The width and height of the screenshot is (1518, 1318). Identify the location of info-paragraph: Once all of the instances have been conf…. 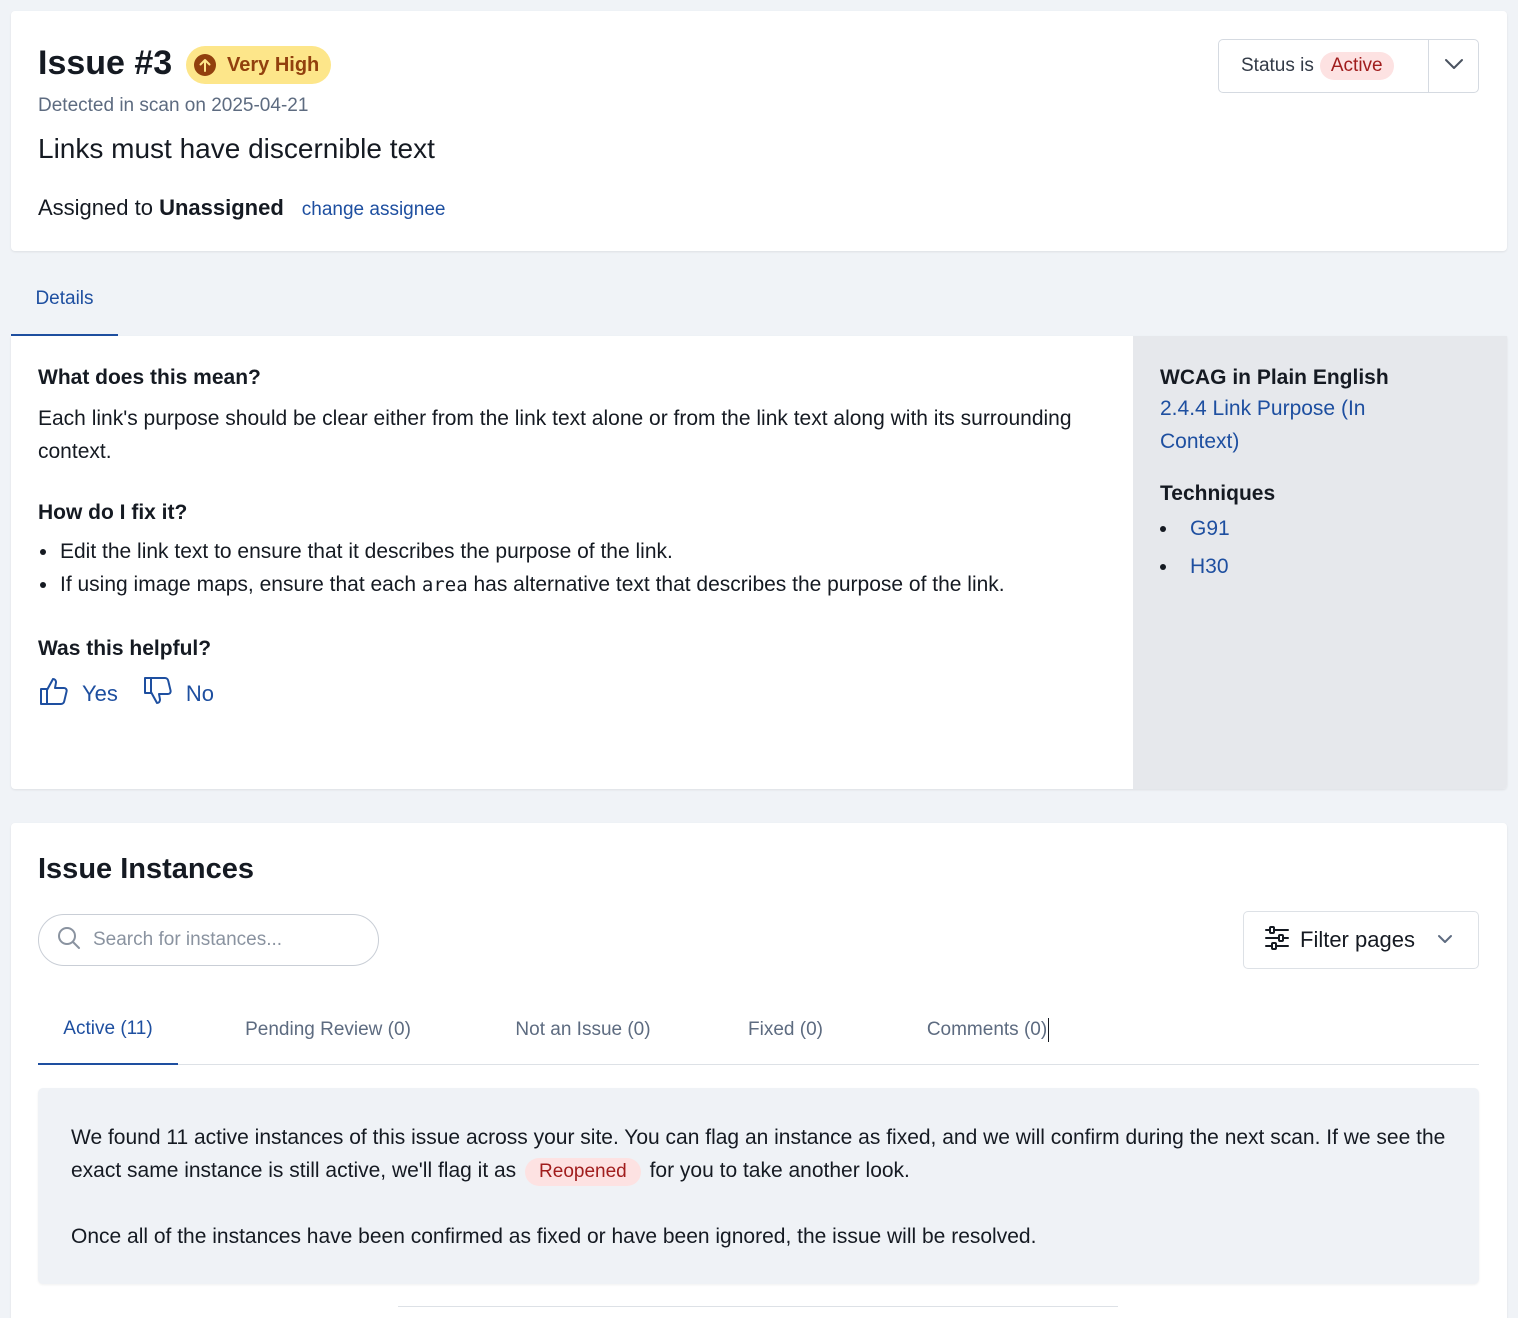
(554, 1236).